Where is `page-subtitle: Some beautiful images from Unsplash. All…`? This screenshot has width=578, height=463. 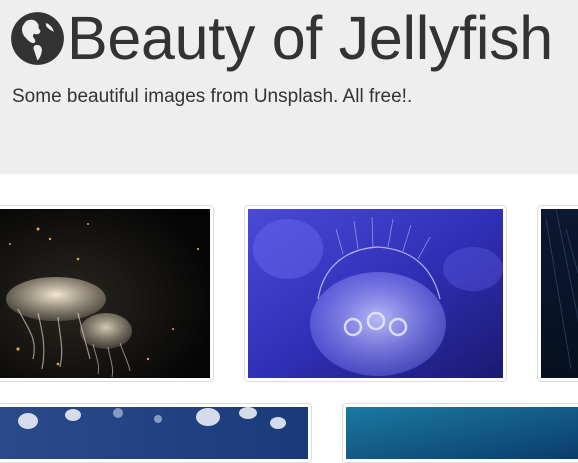
page-subtitle: Some beautiful images from Unsplash. All… is located at coordinates (212, 96).